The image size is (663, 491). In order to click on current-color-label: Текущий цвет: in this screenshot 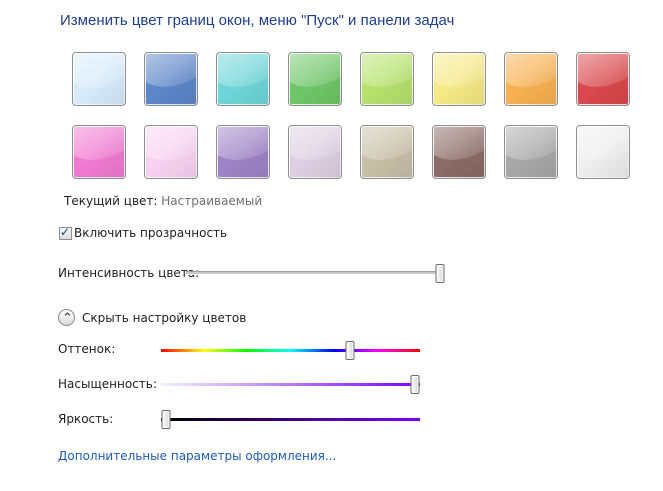, I will do `click(111, 201)`.